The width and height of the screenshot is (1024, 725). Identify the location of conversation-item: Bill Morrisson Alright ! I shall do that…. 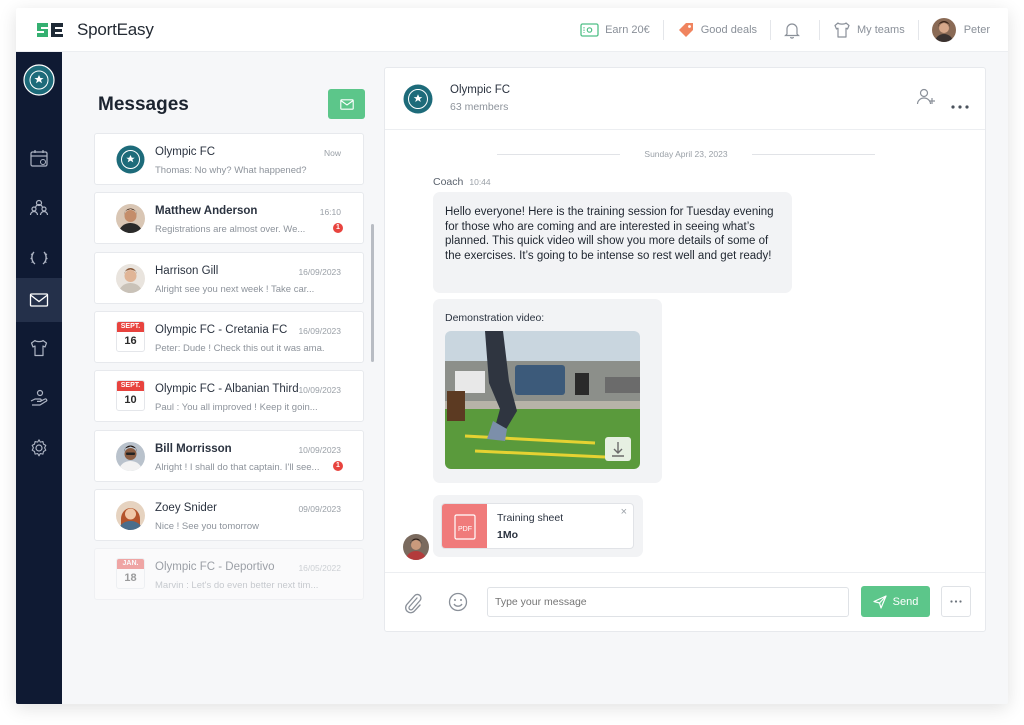
(229, 456).